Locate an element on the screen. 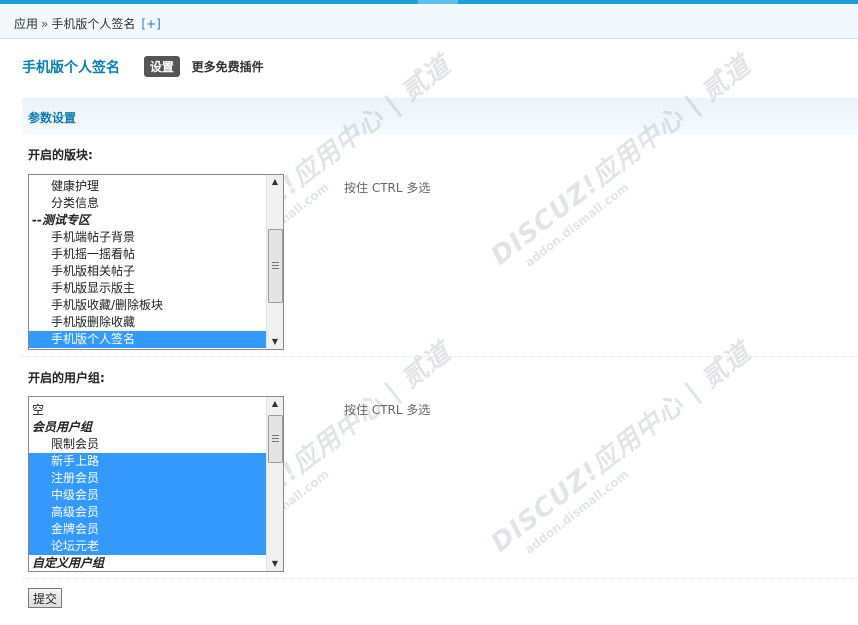 The height and width of the screenshot is (625, 858). forums-scroll-thumb is located at coordinates (275, 266).